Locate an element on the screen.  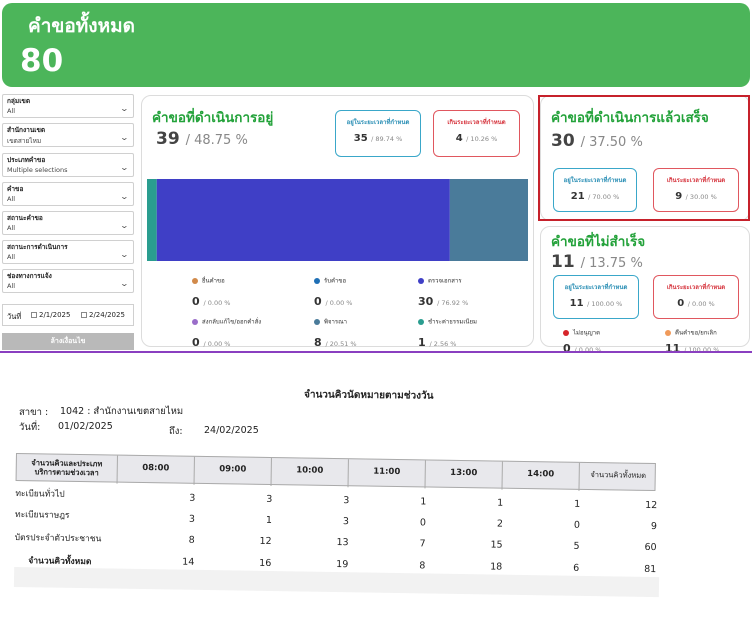
date-label: วันที่: is located at coordinates (30, 427).